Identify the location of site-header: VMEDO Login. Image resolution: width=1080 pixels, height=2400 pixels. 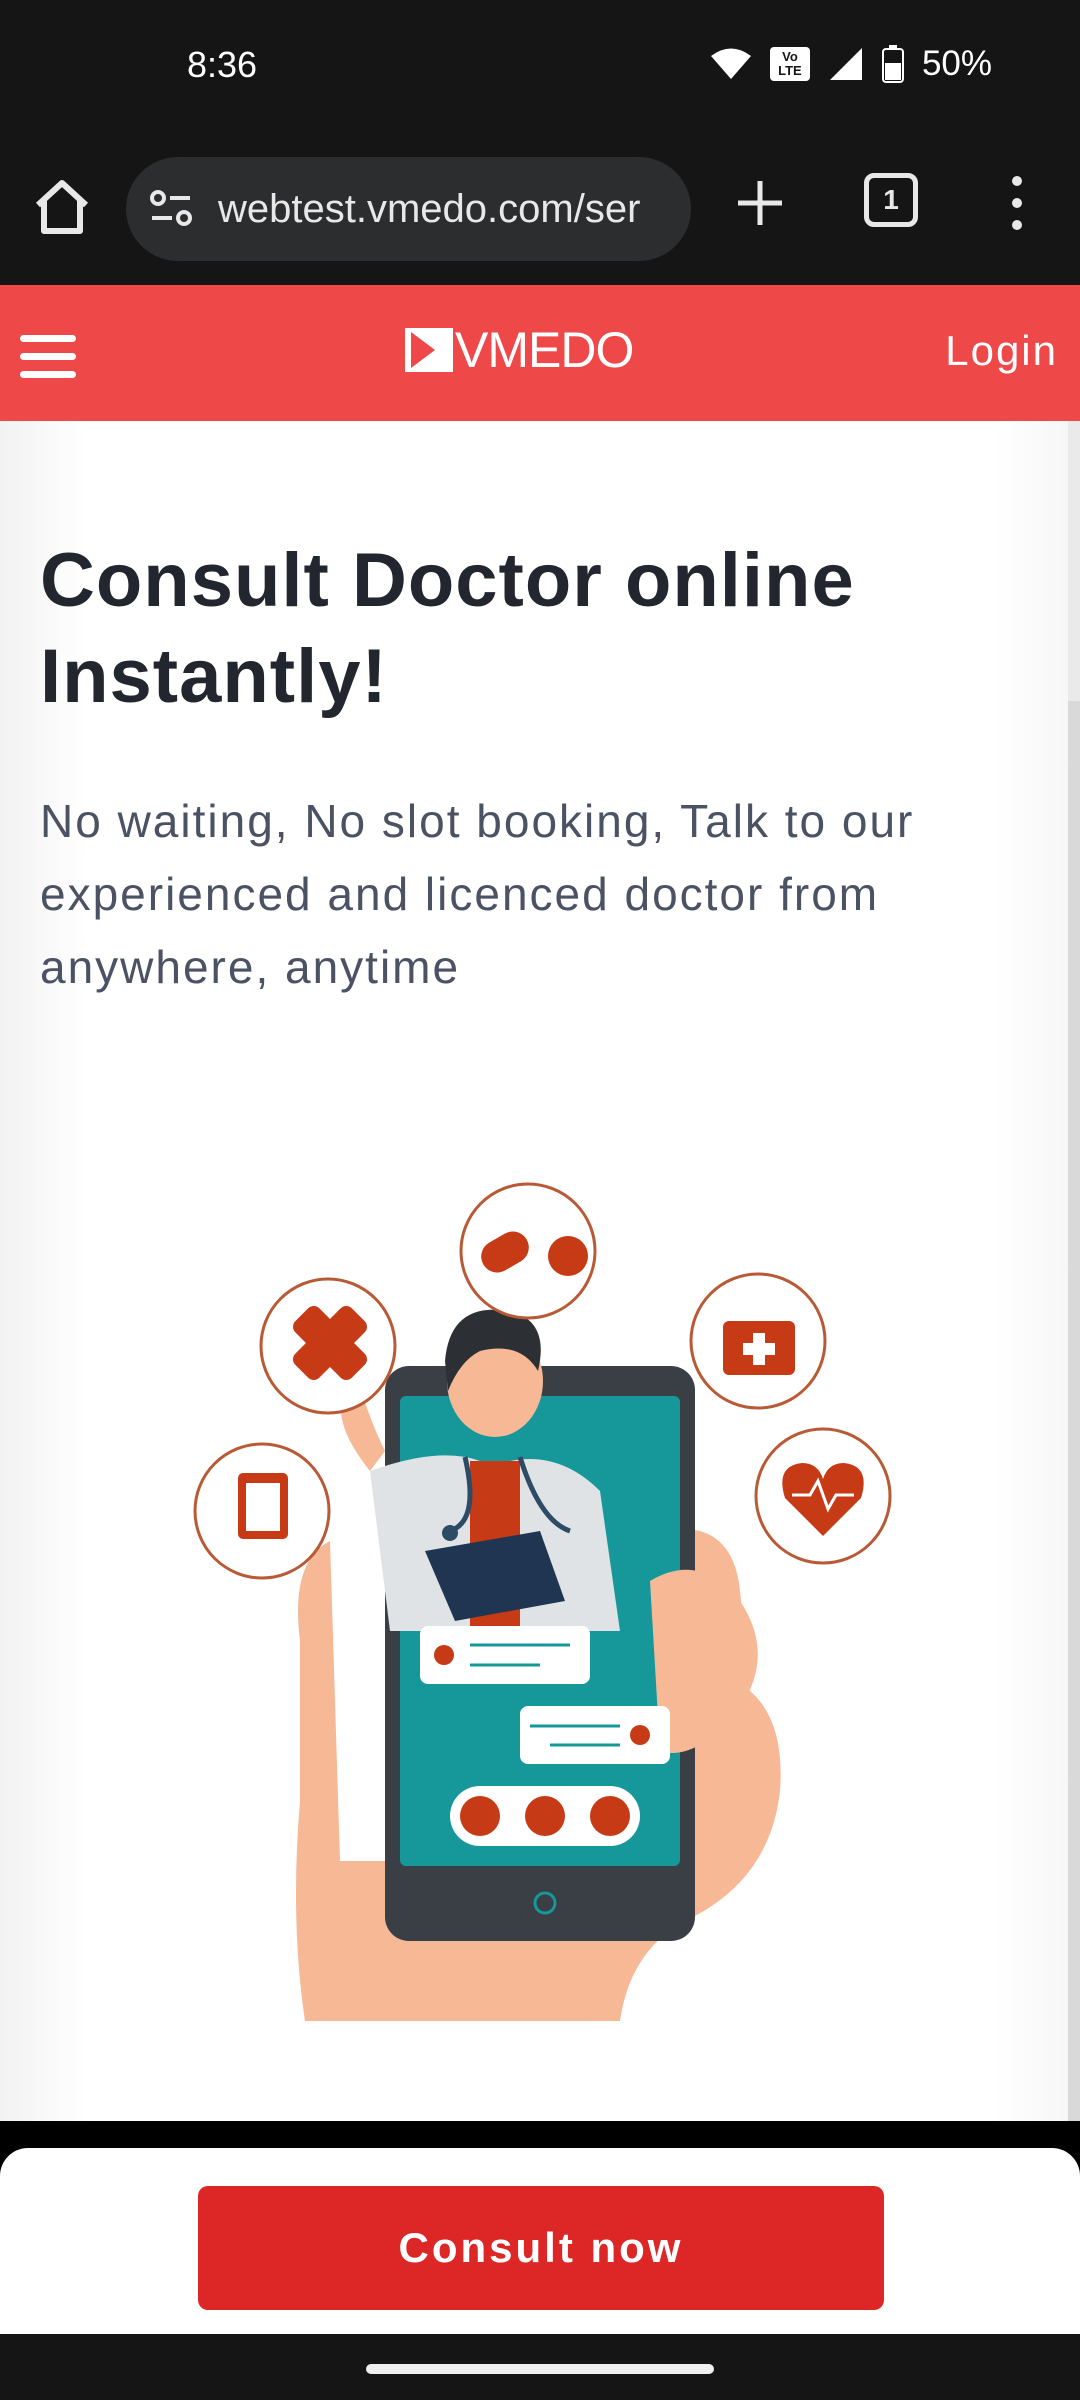
(540, 353).